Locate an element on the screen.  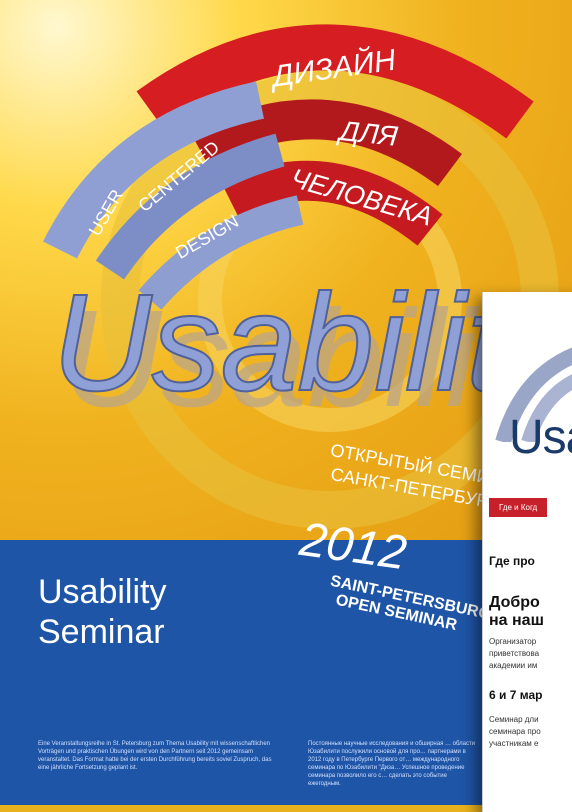
poster-title: Usability Seminar is located at coordinates (102, 612).